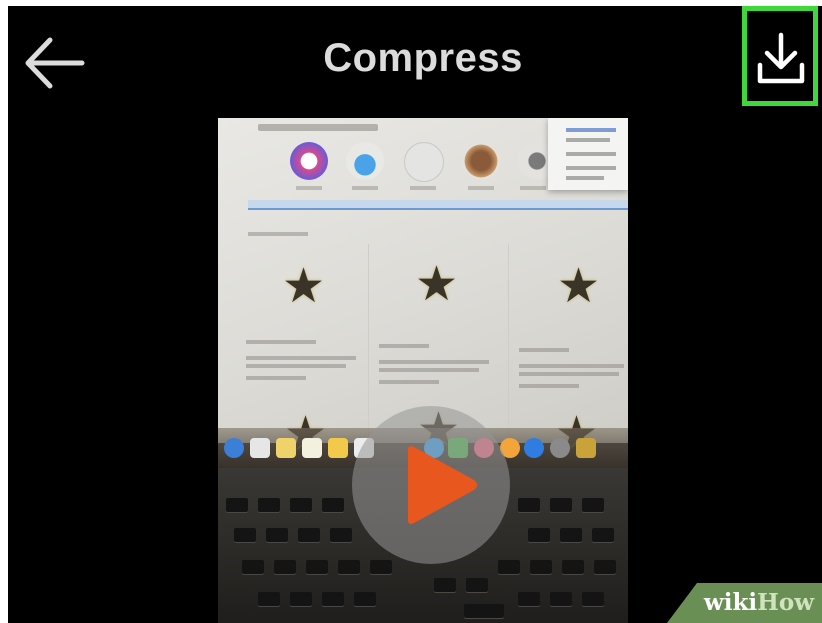 The image size is (822, 623). Describe the element at coordinates (730, 602) in the screenshot. I see `watermark-wiki: wiki` at that location.